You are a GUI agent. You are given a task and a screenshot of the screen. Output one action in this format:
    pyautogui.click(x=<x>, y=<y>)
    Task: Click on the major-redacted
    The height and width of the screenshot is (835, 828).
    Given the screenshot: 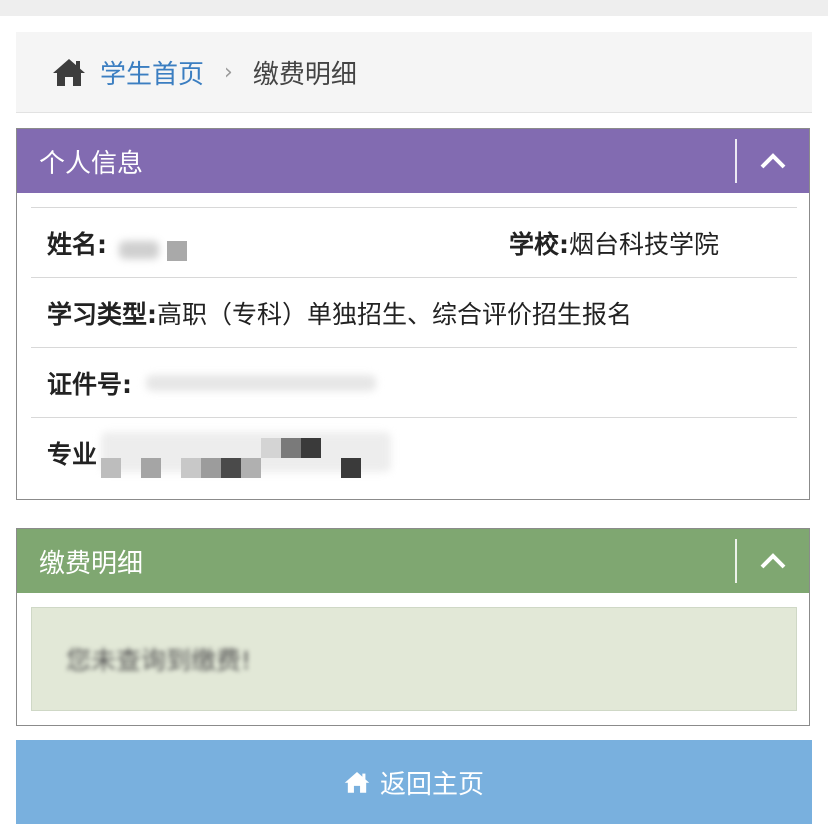 What is the action you would take?
    pyautogui.click(x=246, y=453)
    